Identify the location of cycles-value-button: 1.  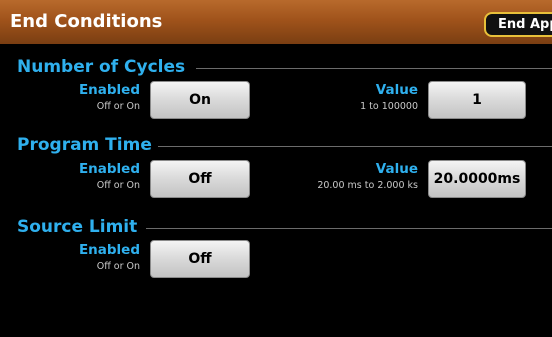
(477, 100).